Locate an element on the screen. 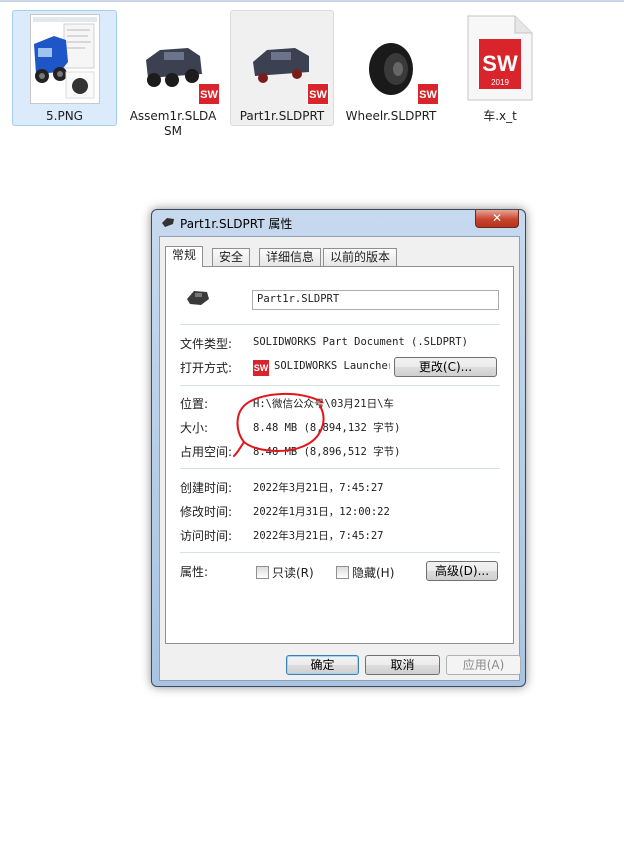  cancel-button: 取消 is located at coordinates (402, 665).